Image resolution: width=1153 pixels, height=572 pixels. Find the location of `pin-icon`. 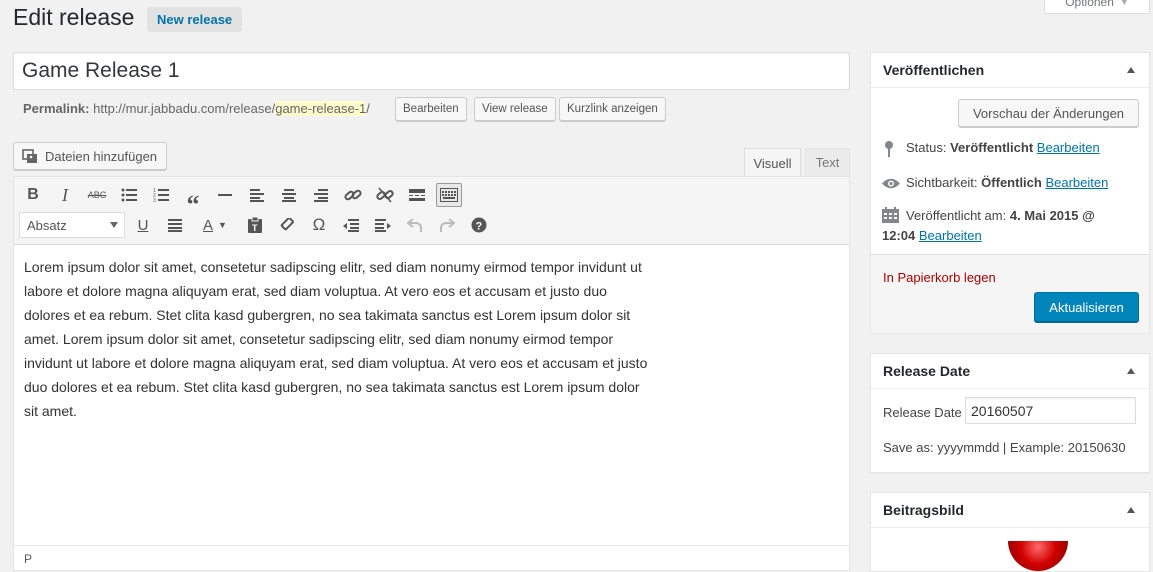

pin-icon is located at coordinates (889, 150).